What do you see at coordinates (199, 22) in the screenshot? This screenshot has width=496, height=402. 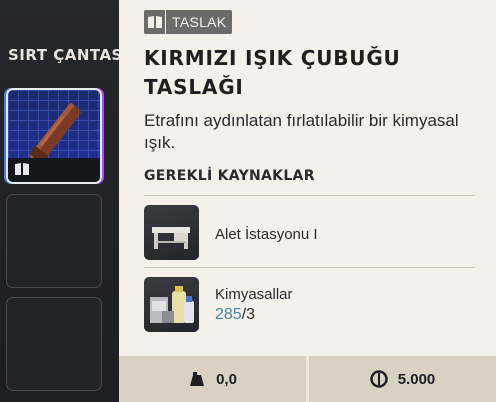 I see `tag-label: TASLAK` at bounding box center [199, 22].